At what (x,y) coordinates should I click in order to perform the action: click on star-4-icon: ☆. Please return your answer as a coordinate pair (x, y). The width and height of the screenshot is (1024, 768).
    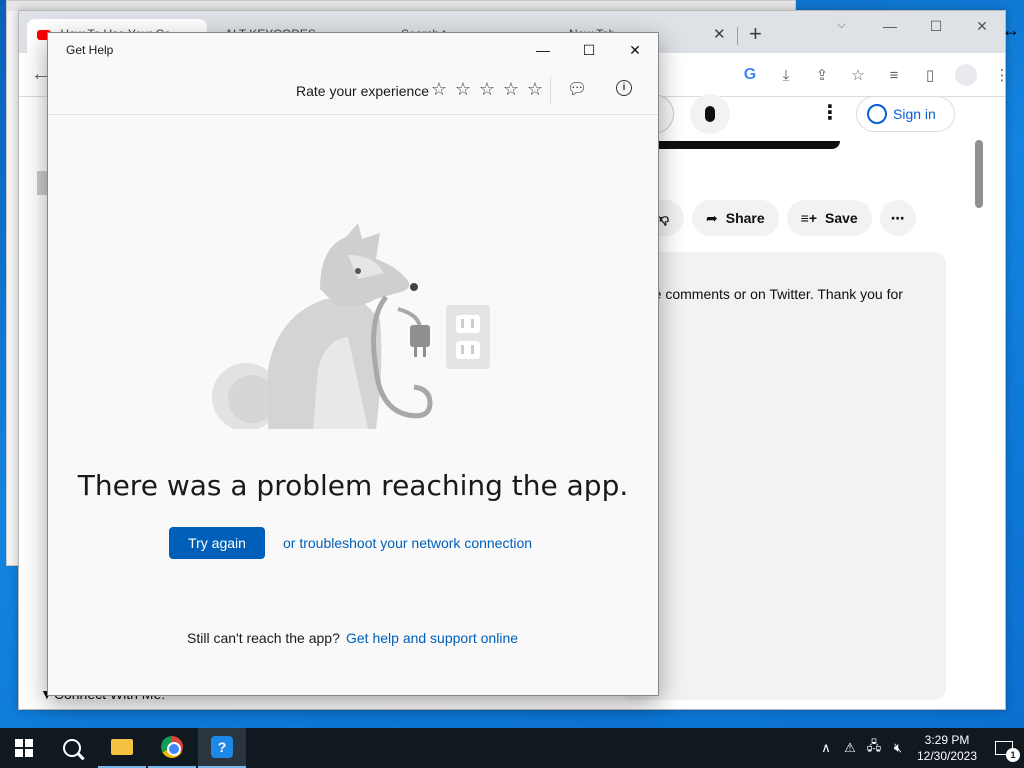
    Looking at the image, I should click on (511, 89).